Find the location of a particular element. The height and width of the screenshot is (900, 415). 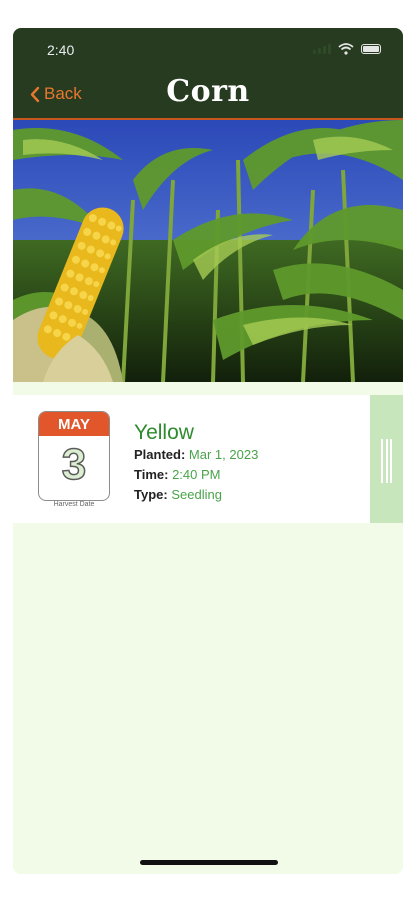

signal-icon is located at coordinates (322, 49).